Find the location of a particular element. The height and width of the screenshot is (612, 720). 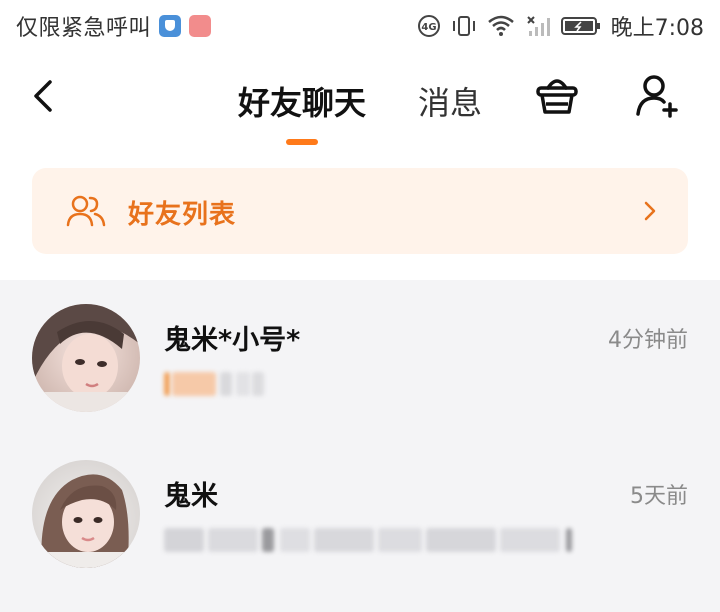

back-arrow-icon is located at coordinates (43, 96).